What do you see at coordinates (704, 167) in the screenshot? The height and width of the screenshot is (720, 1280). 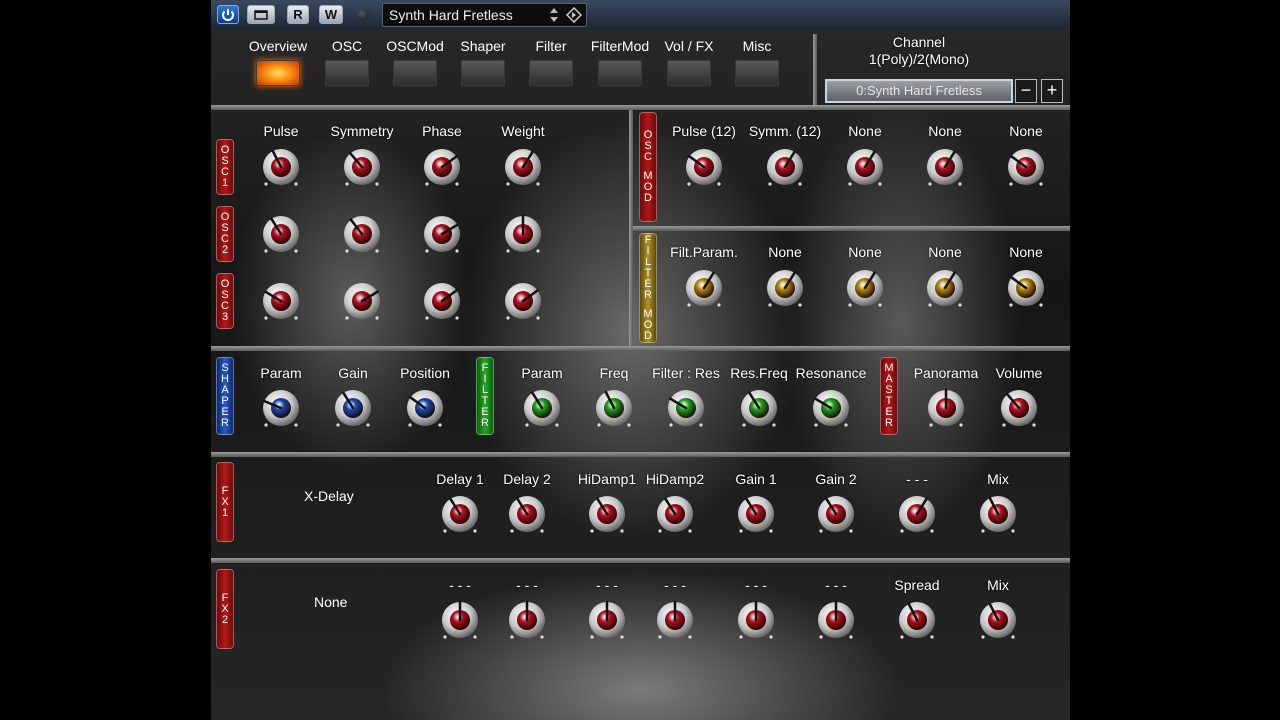 I see `osc-mod-1-knob` at bounding box center [704, 167].